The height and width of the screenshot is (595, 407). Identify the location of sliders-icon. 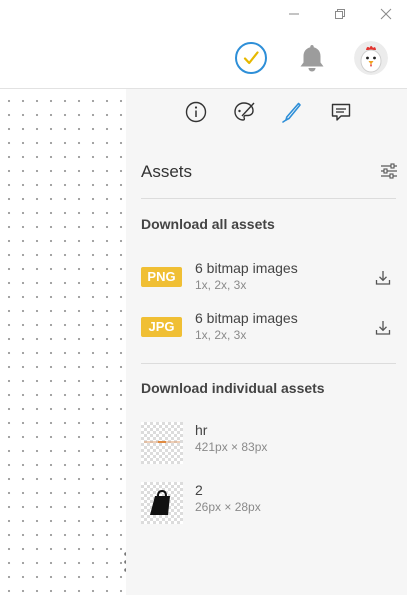
(389, 171).